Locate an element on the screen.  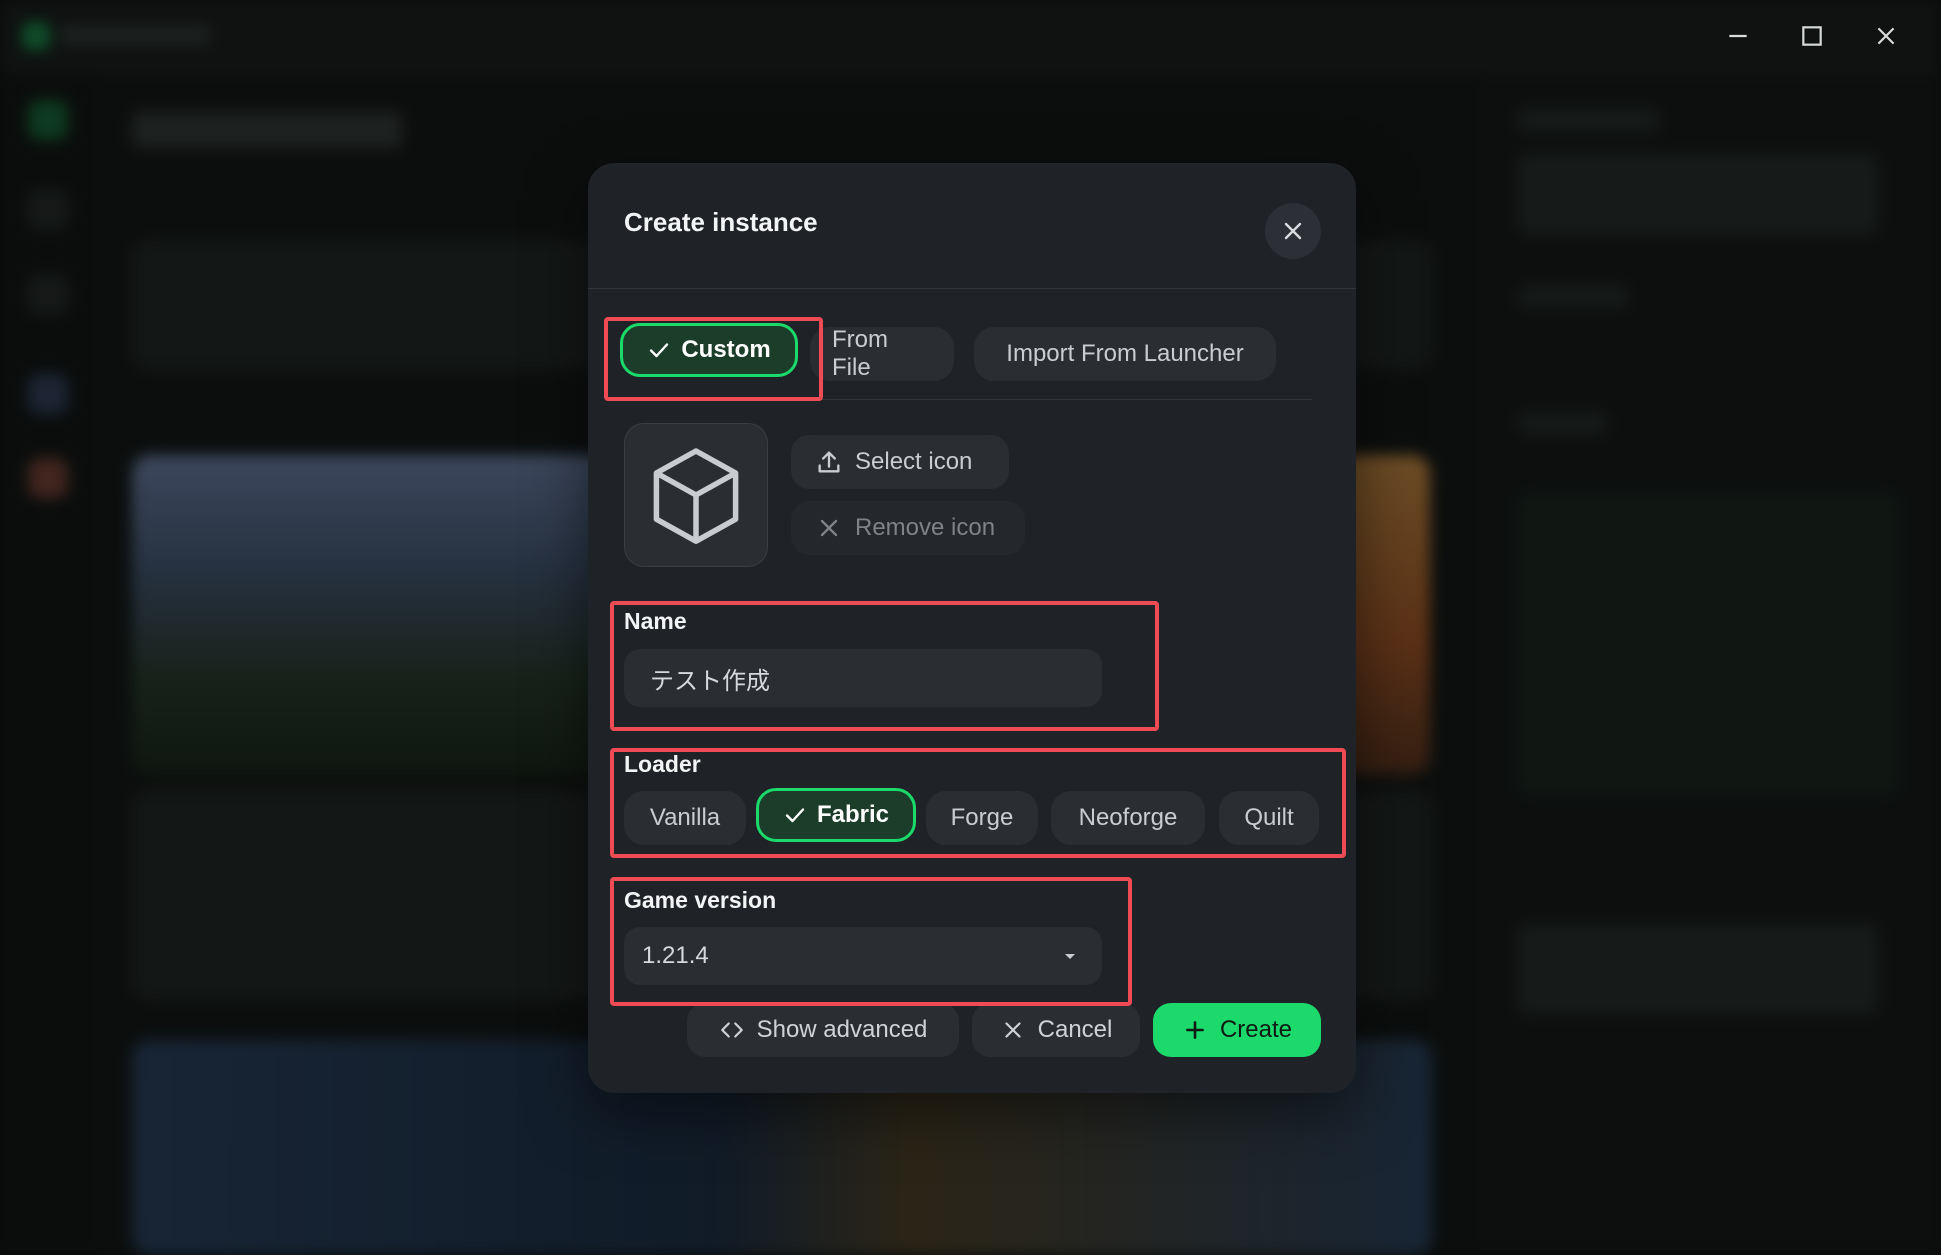
game-version-label: Game version is located at coordinates (700, 900).